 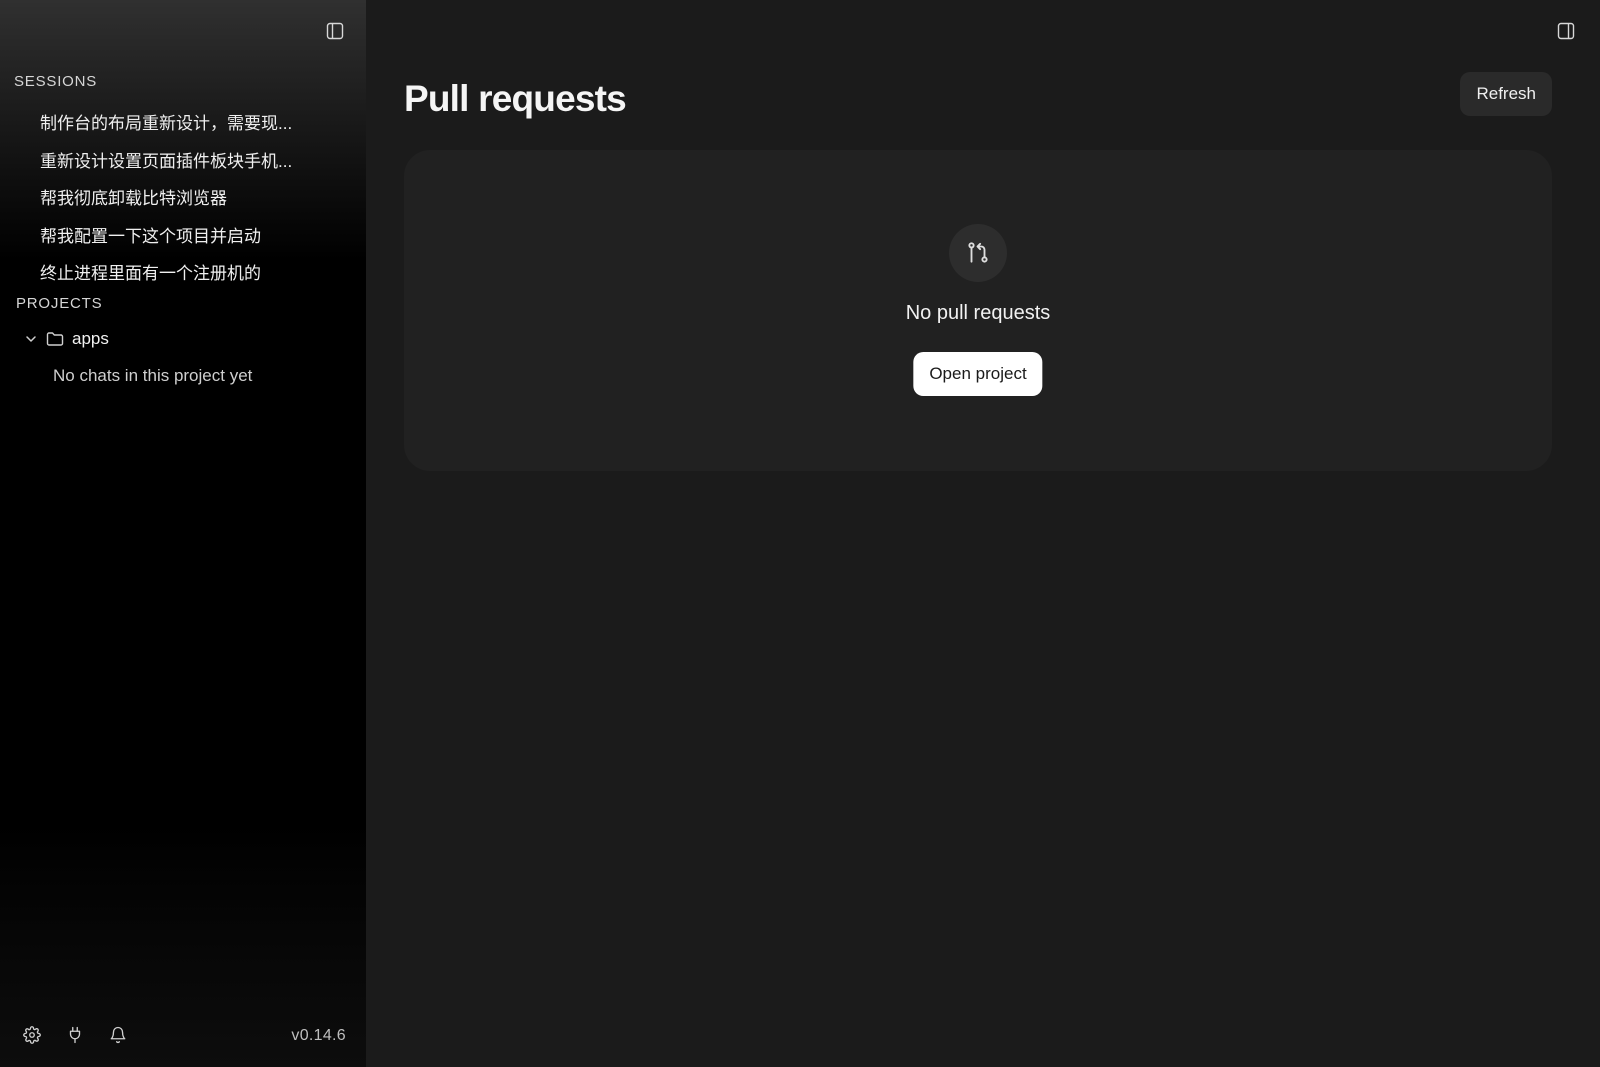 I want to click on version-label: v0.14.6, so click(x=318, y=1035).